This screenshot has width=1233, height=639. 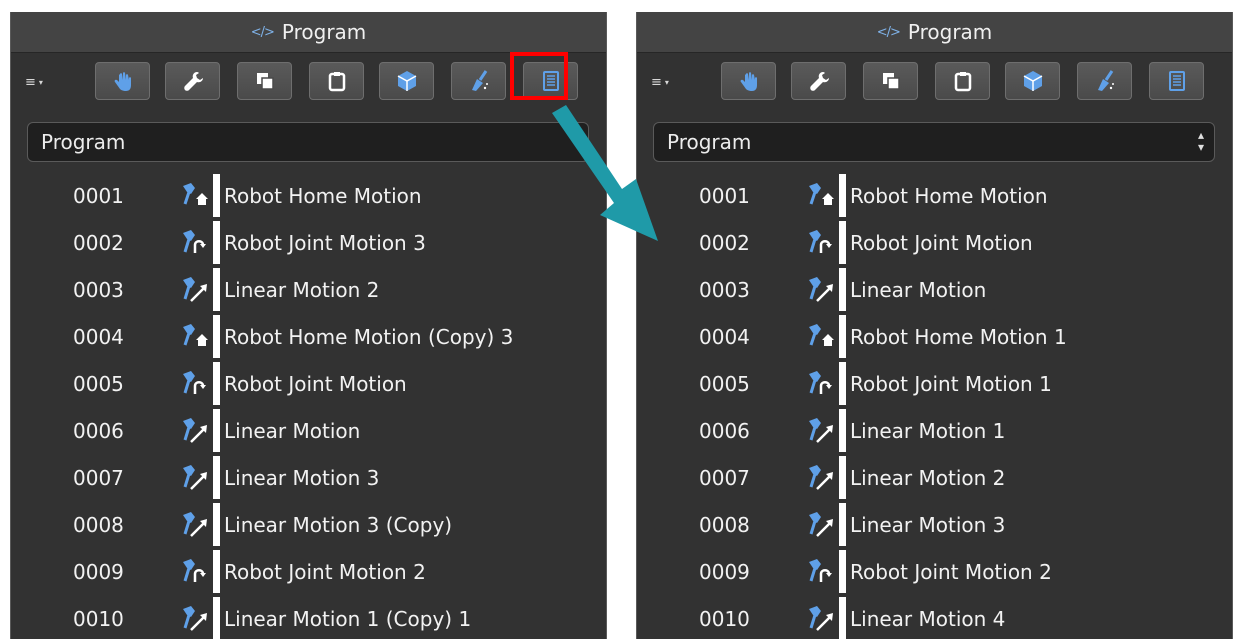 I want to click on list-item: 0007 Linear Motion 2, so click(x=934, y=477).